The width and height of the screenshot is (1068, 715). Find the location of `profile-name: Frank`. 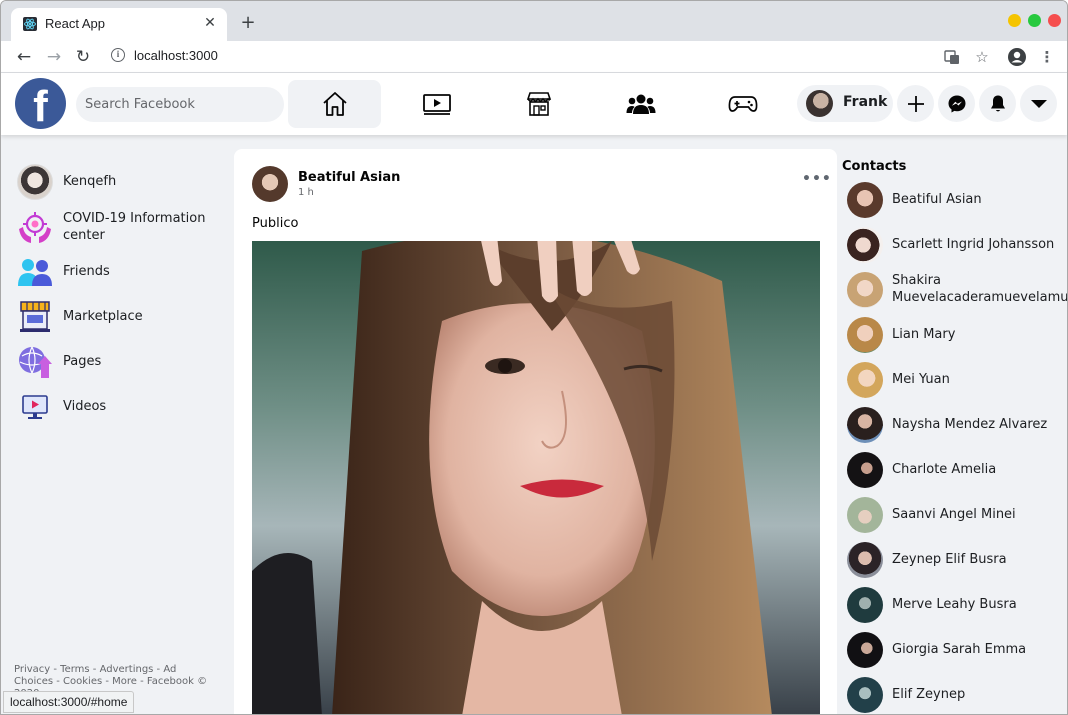

profile-name: Frank is located at coordinates (865, 102).